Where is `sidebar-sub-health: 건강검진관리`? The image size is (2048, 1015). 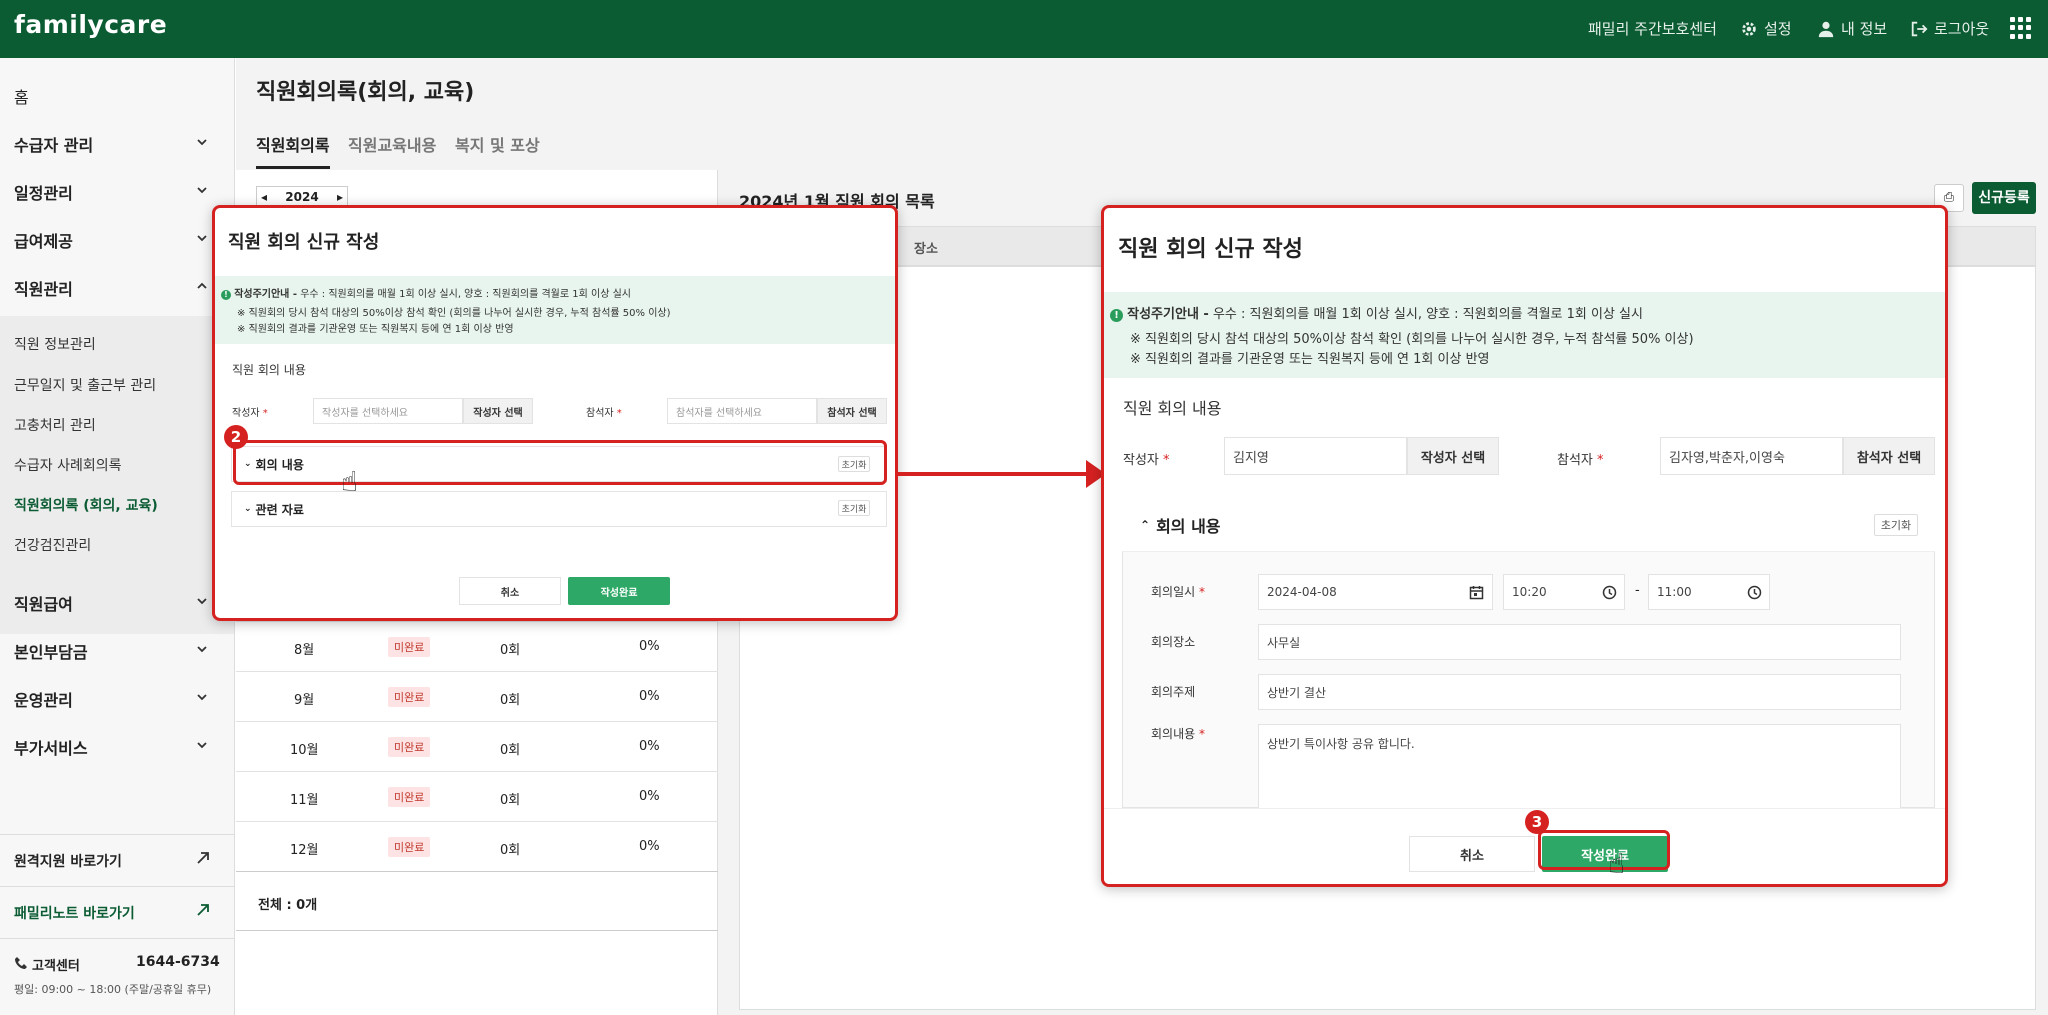
sidebar-sub-health: 건강검진관리 is located at coordinates (52, 545).